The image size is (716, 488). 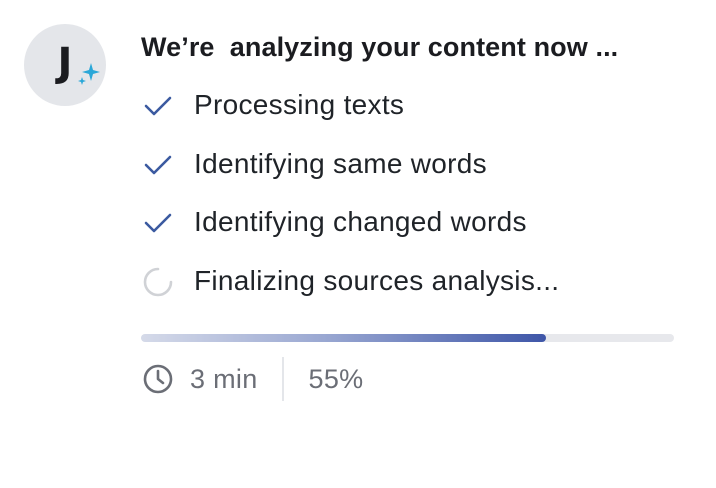 What do you see at coordinates (282, 379) in the screenshot?
I see `divider` at bounding box center [282, 379].